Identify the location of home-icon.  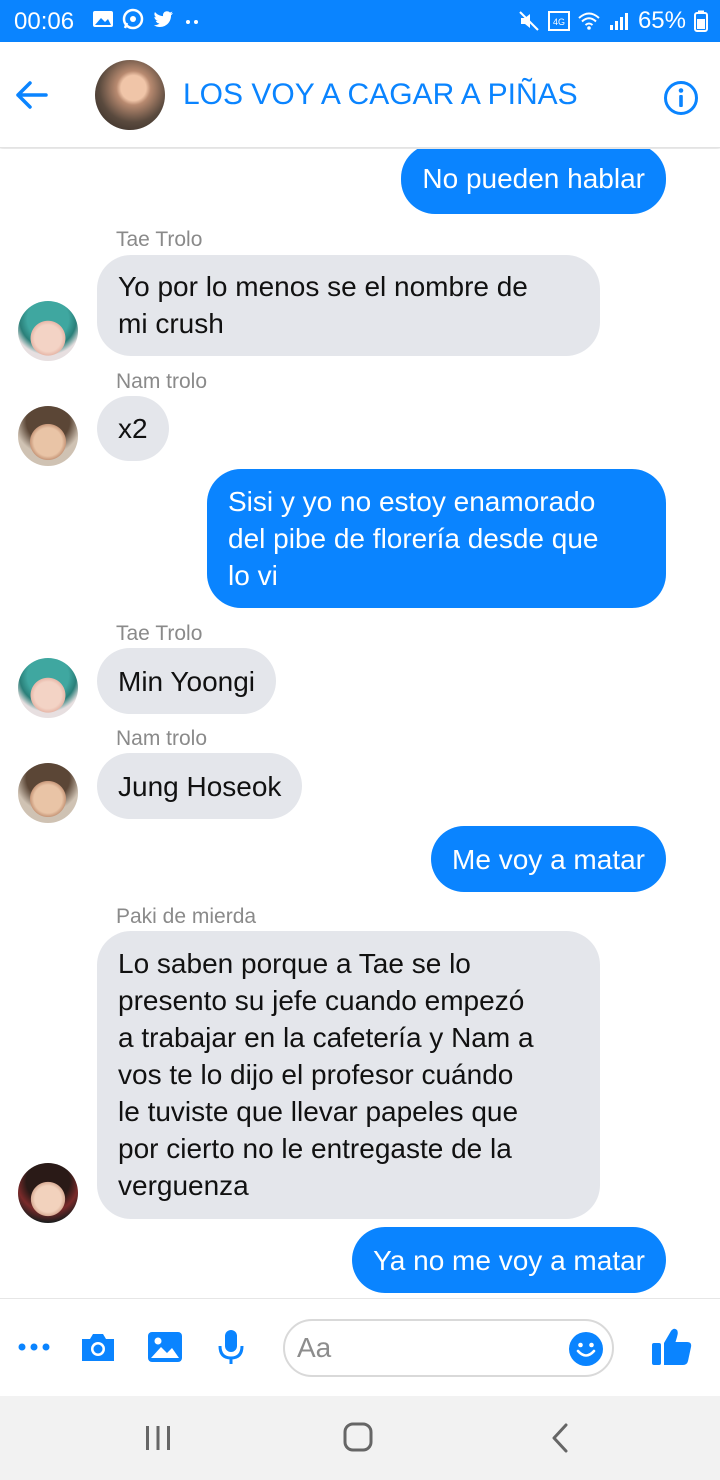
(358, 1438).